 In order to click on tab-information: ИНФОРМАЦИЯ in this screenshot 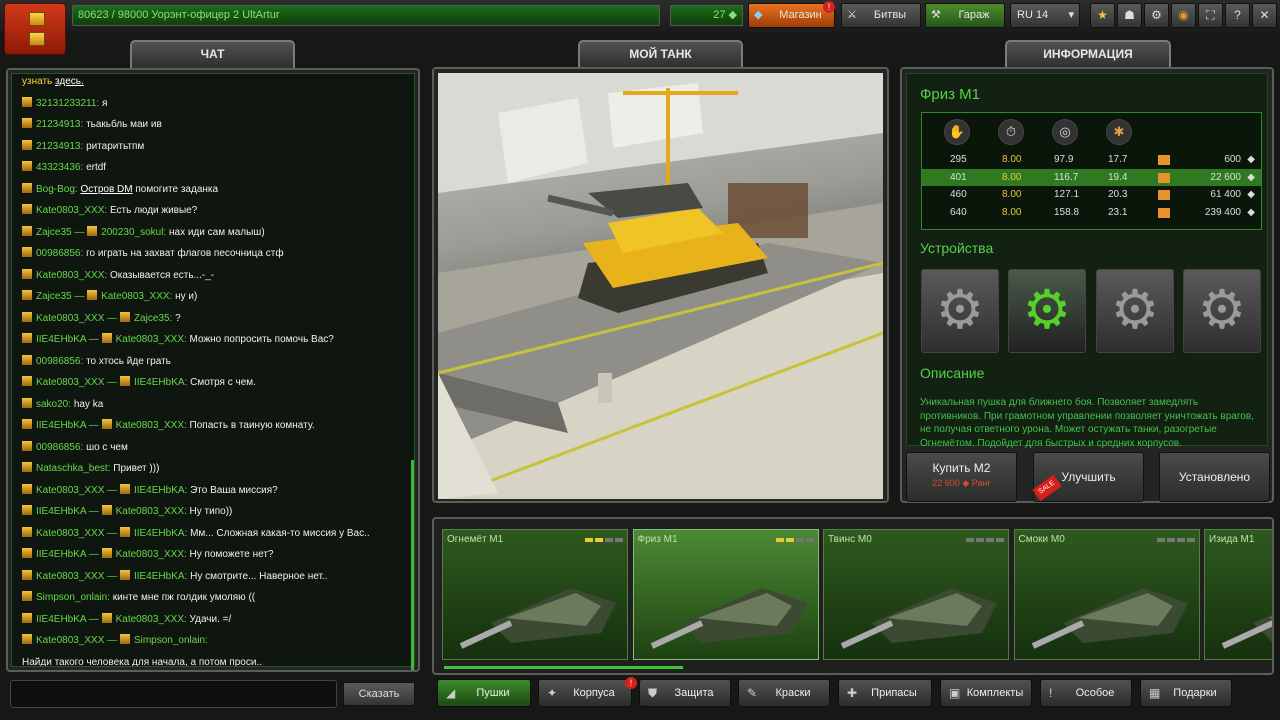, I will do `click(1088, 54)`.